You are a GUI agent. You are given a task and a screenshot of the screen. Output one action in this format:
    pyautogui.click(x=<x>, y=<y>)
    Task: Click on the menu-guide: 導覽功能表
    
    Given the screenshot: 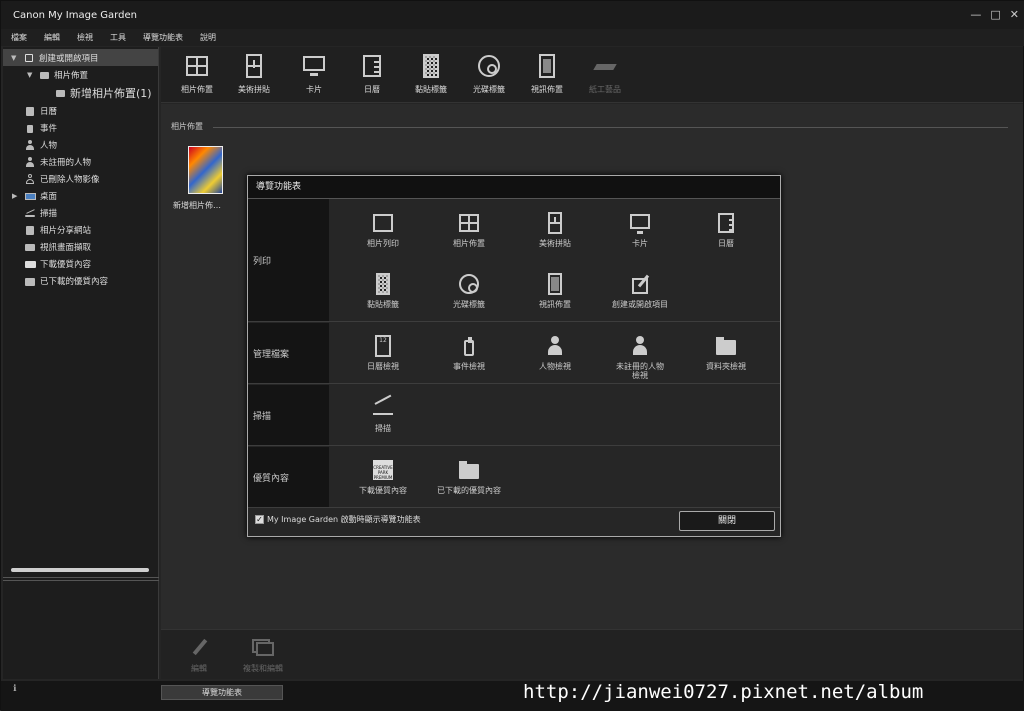 What is the action you would take?
    pyautogui.click(x=163, y=37)
    